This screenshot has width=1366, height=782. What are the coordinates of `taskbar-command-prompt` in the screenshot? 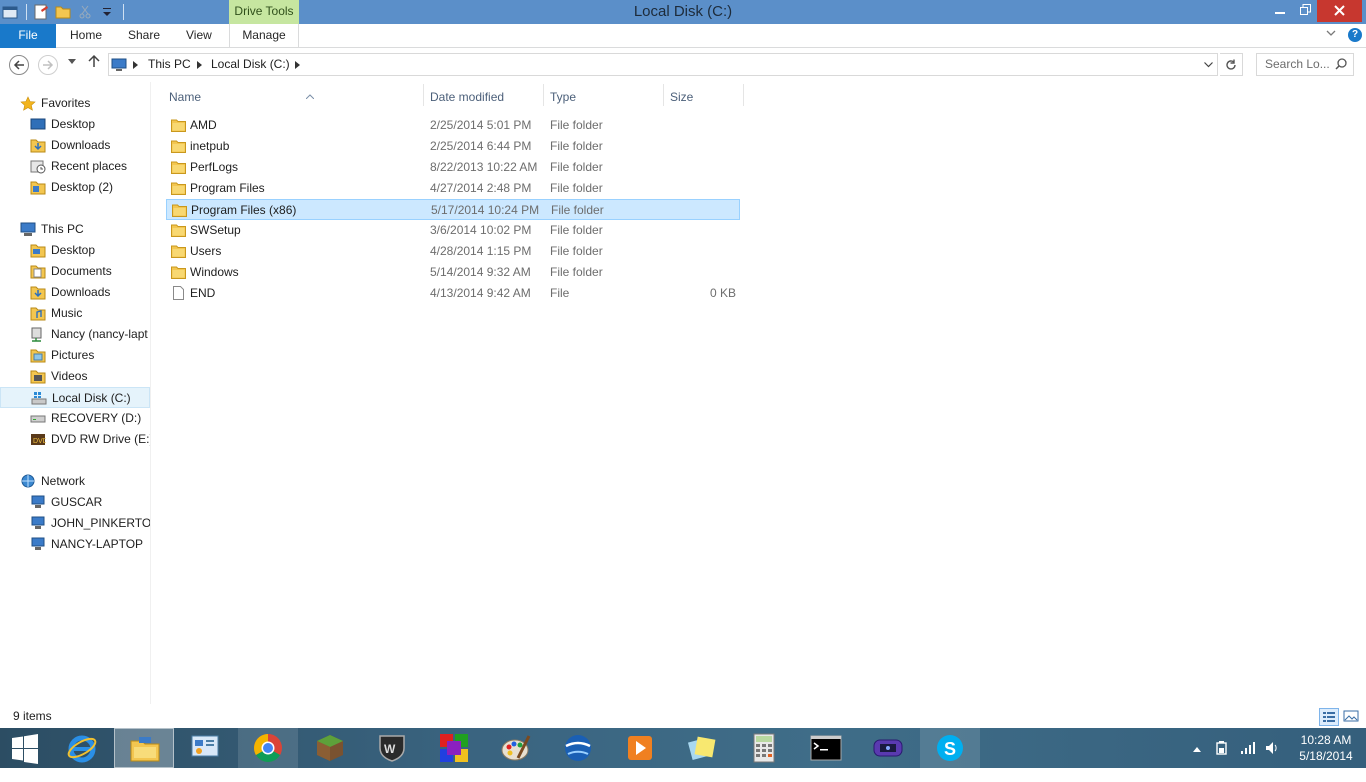 It's located at (826, 748).